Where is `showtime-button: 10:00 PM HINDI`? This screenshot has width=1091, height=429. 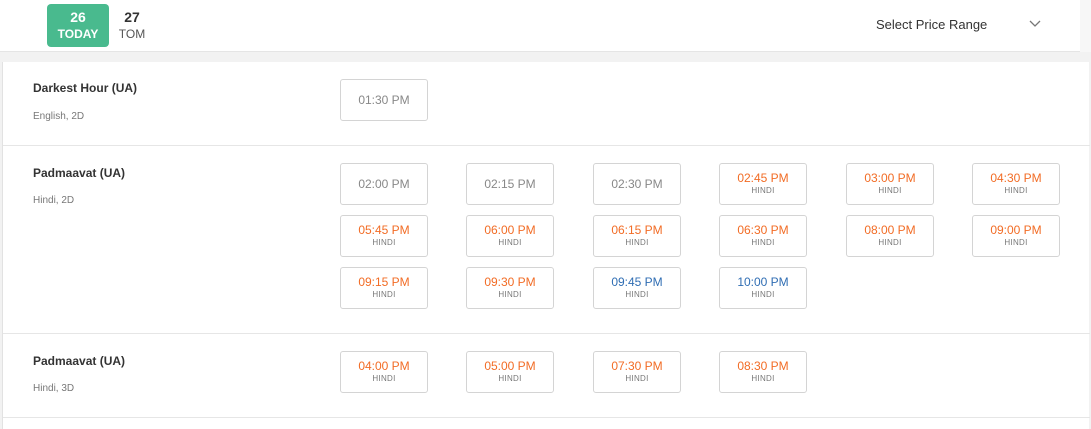 showtime-button: 10:00 PM HINDI is located at coordinates (763, 288).